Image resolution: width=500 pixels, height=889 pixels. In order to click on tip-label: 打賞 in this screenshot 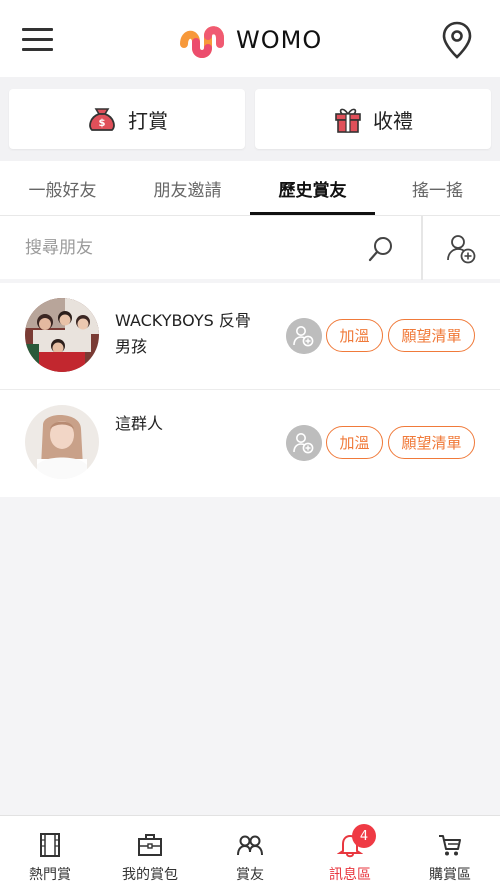, I will do `click(148, 120)`.